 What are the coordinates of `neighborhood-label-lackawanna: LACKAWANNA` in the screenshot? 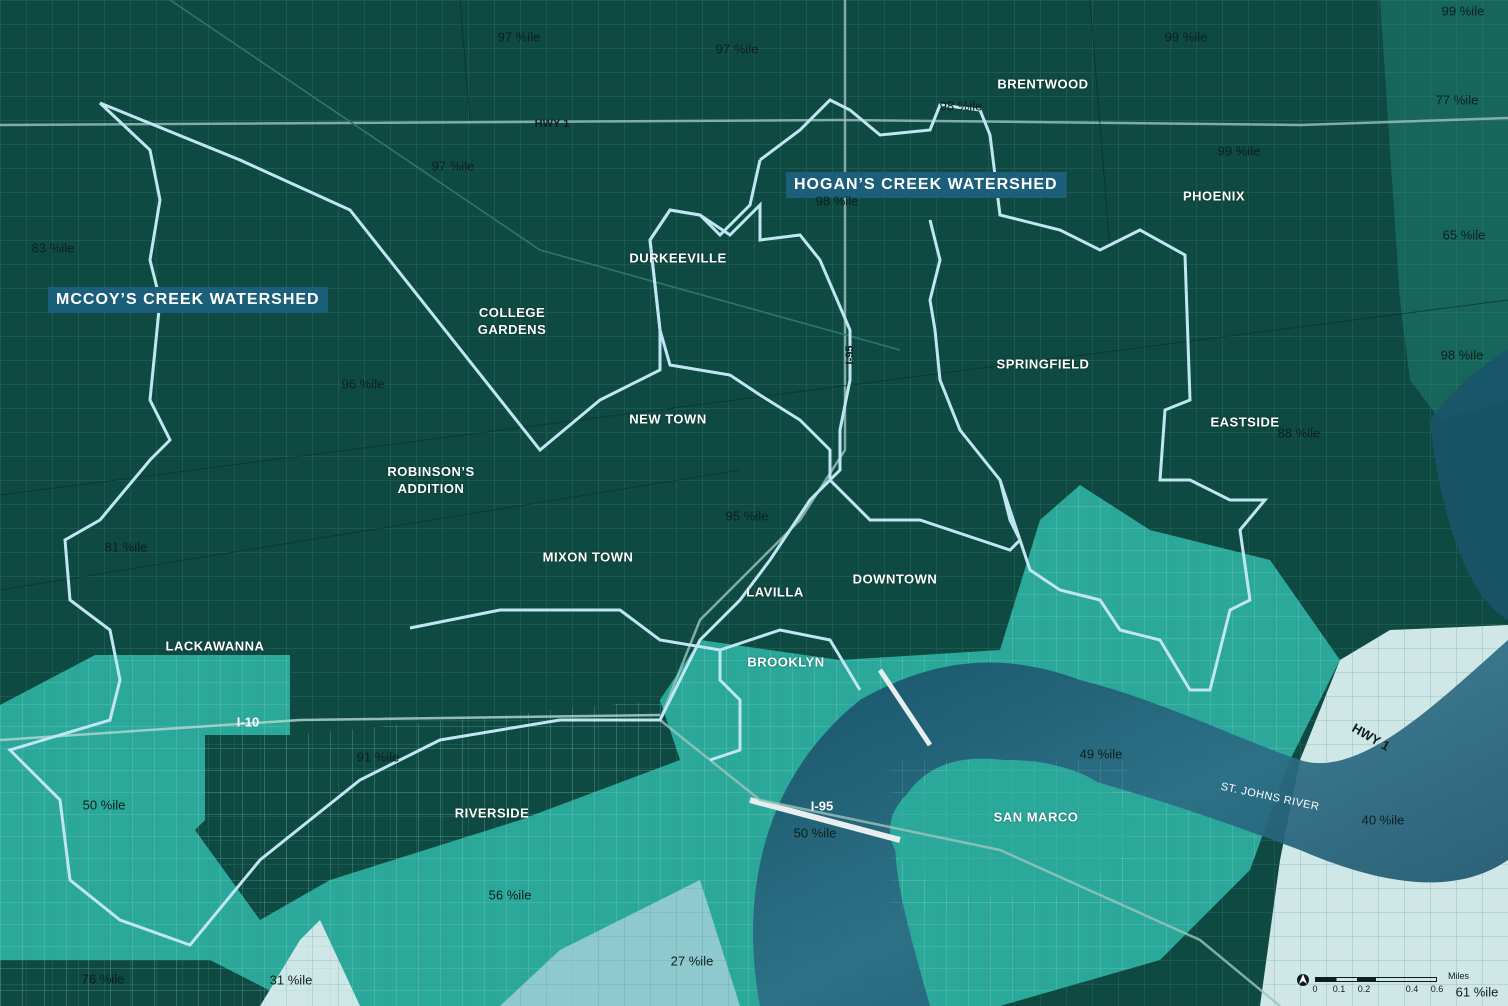 It's located at (215, 646).